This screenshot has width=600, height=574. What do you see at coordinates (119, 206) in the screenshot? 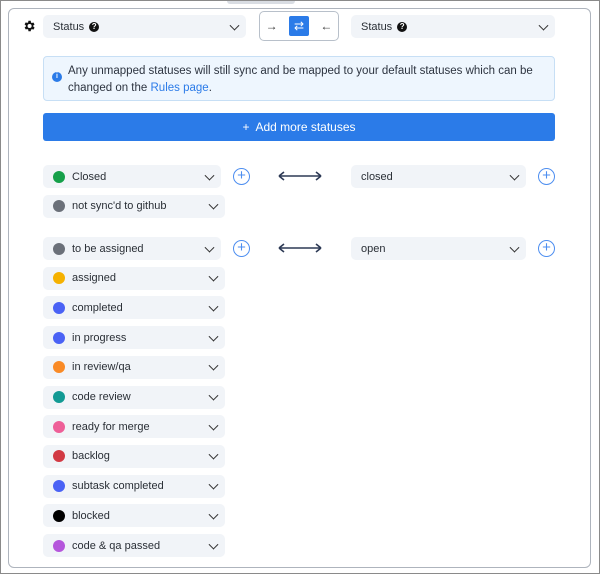
I see `status-label: not sync'd to github` at bounding box center [119, 206].